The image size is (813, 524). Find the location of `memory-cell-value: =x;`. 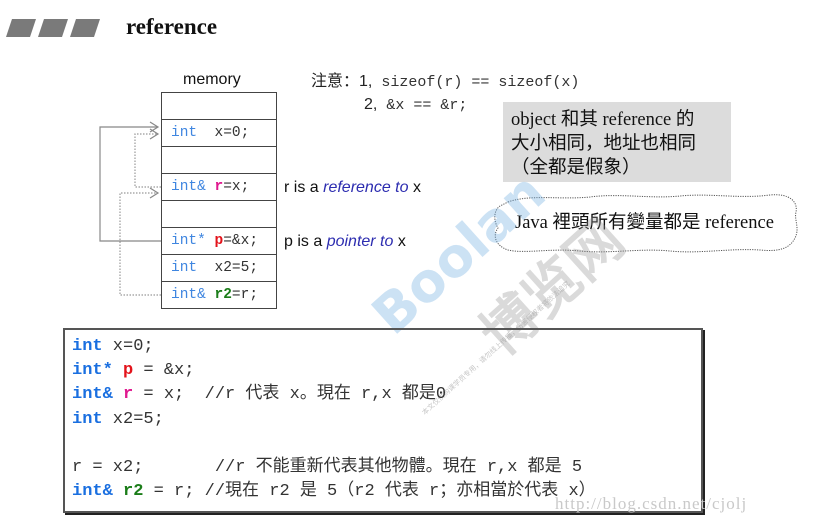

memory-cell-value: =x; is located at coordinates (236, 187).